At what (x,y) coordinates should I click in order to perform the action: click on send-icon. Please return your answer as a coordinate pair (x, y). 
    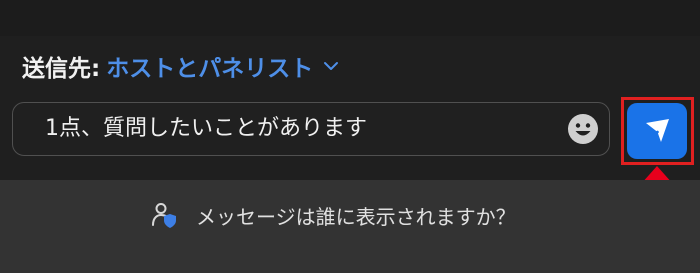
    Looking at the image, I should click on (657, 130).